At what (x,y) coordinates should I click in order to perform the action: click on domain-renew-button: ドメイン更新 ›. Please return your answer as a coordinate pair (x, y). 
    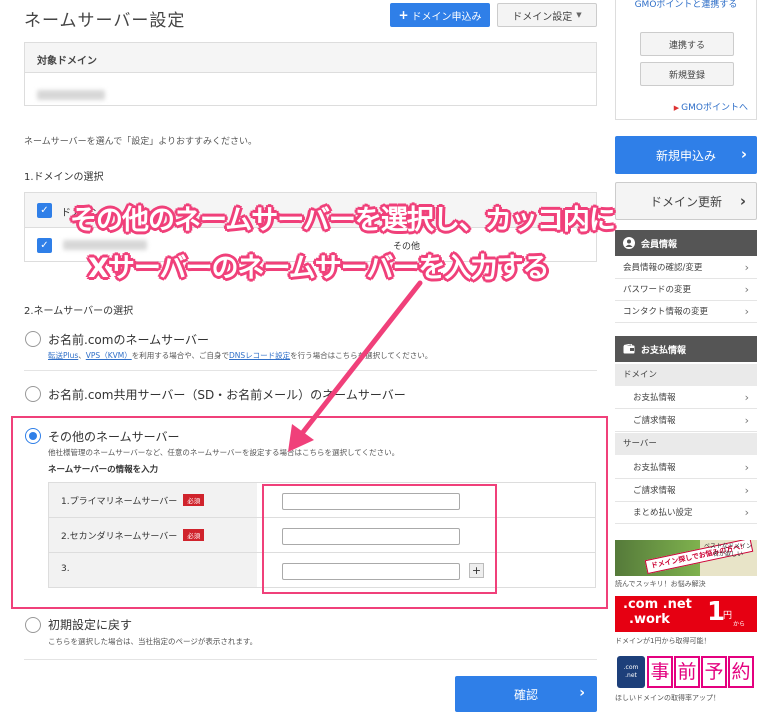
    Looking at the image, I should click on (686, 201).